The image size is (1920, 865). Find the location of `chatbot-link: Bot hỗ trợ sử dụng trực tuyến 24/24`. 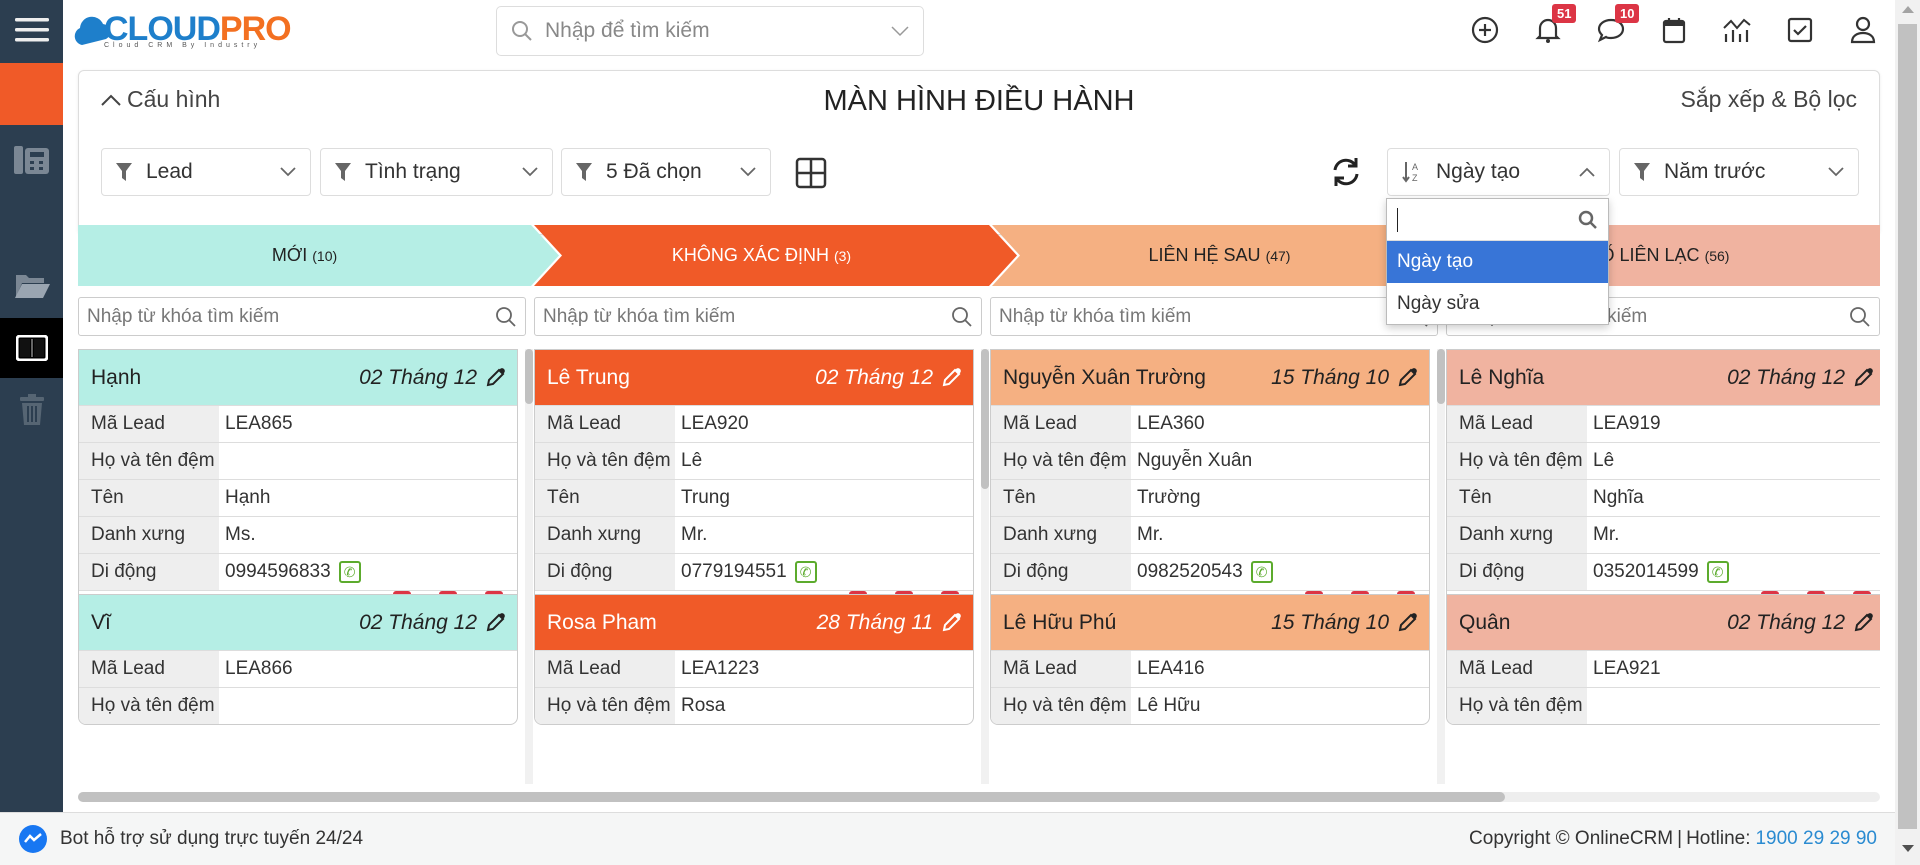

chatbot-link: Bot hỗ trợ sử dụng trực tuyến 24/24 is located at coordinates (764, 839).